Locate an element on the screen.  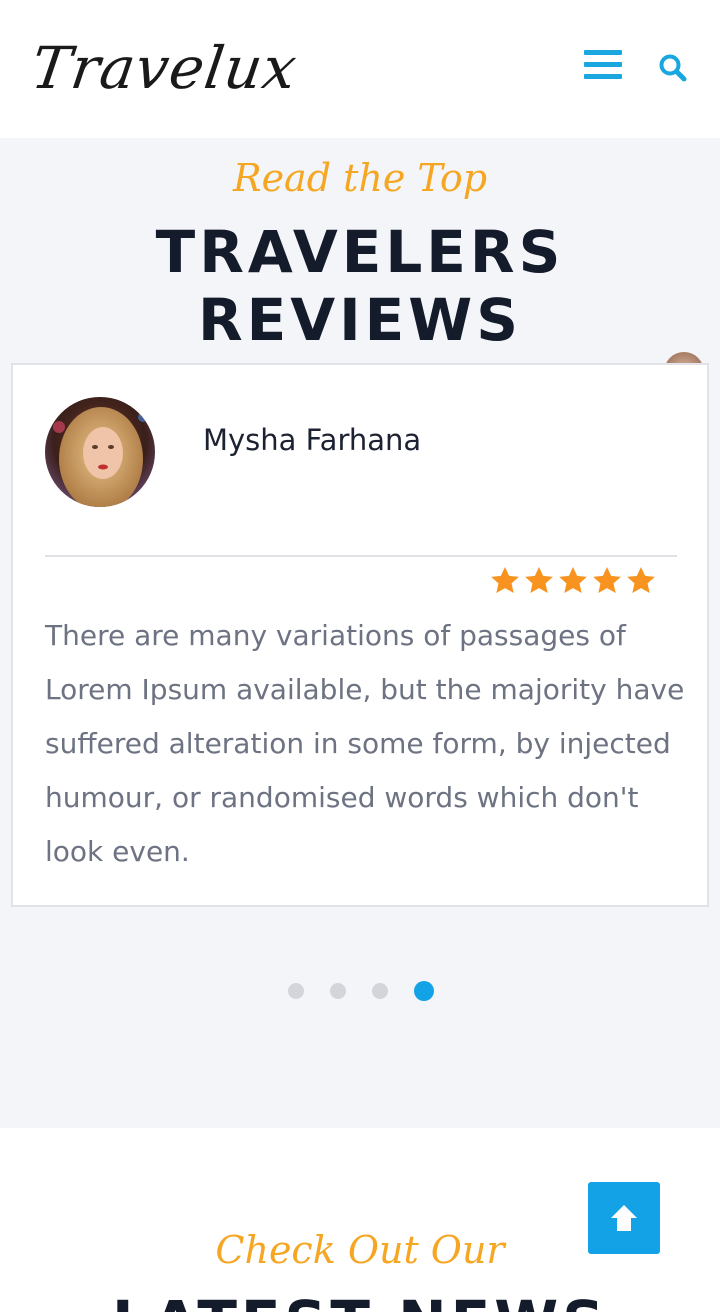
avatar is located at coordinates (100, 452).